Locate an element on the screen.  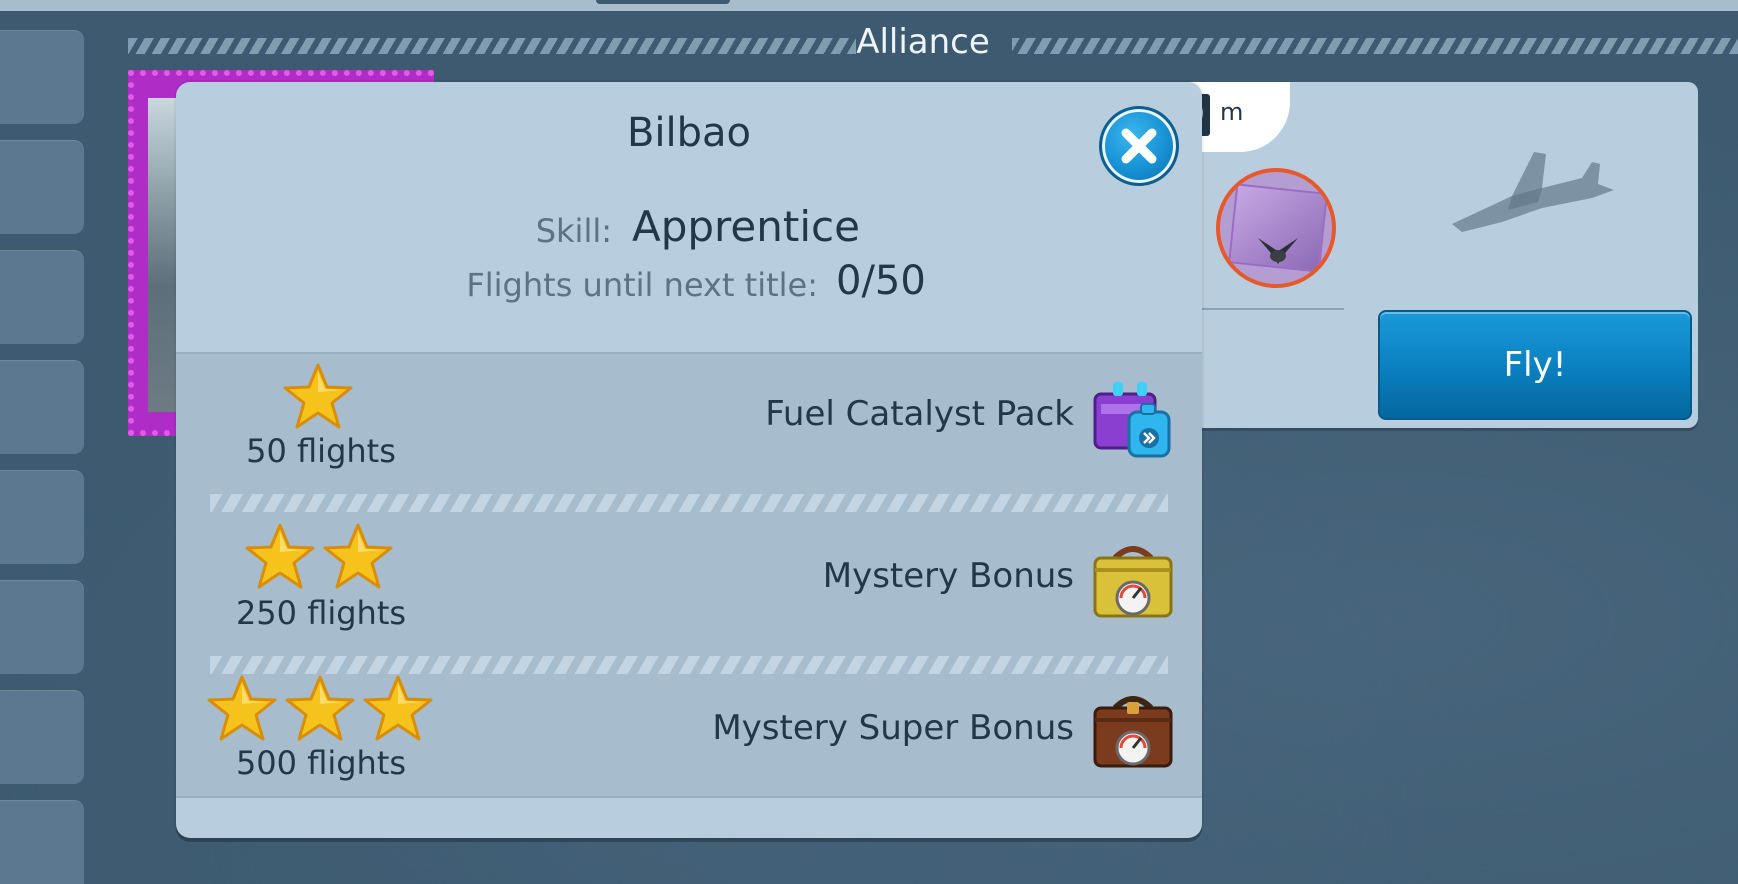
flights-value: 0/50 is located at coordinates (881, 281).